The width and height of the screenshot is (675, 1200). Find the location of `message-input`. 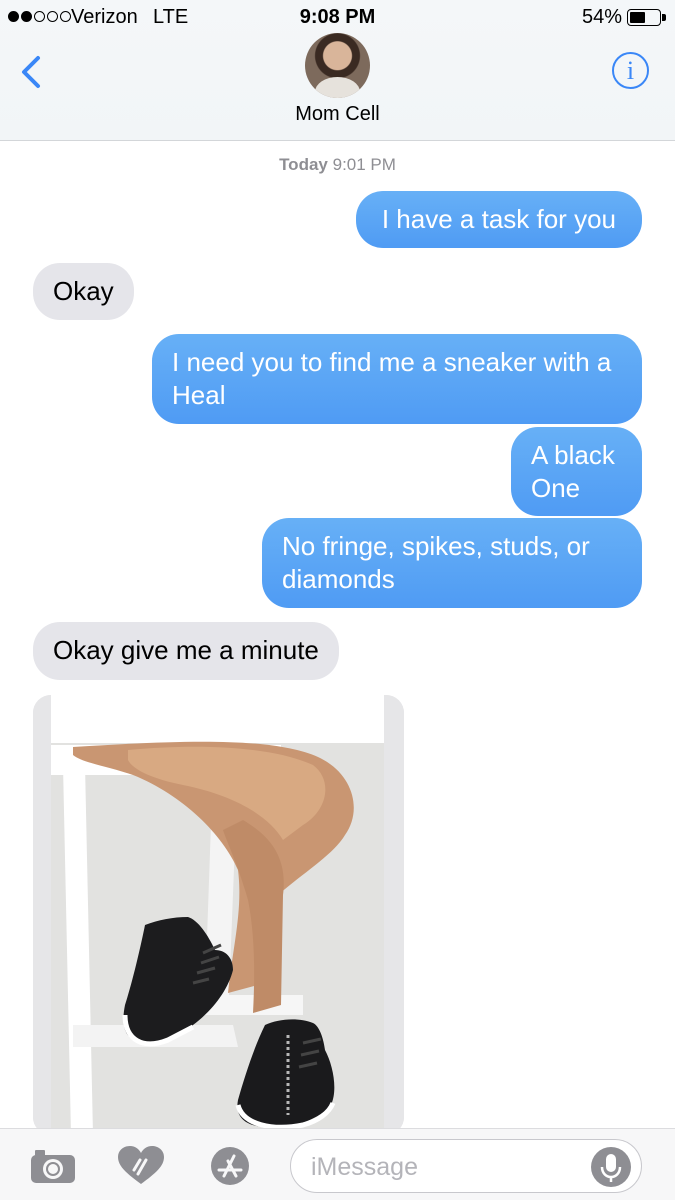

message-input is located at coordinates (446, 1167).